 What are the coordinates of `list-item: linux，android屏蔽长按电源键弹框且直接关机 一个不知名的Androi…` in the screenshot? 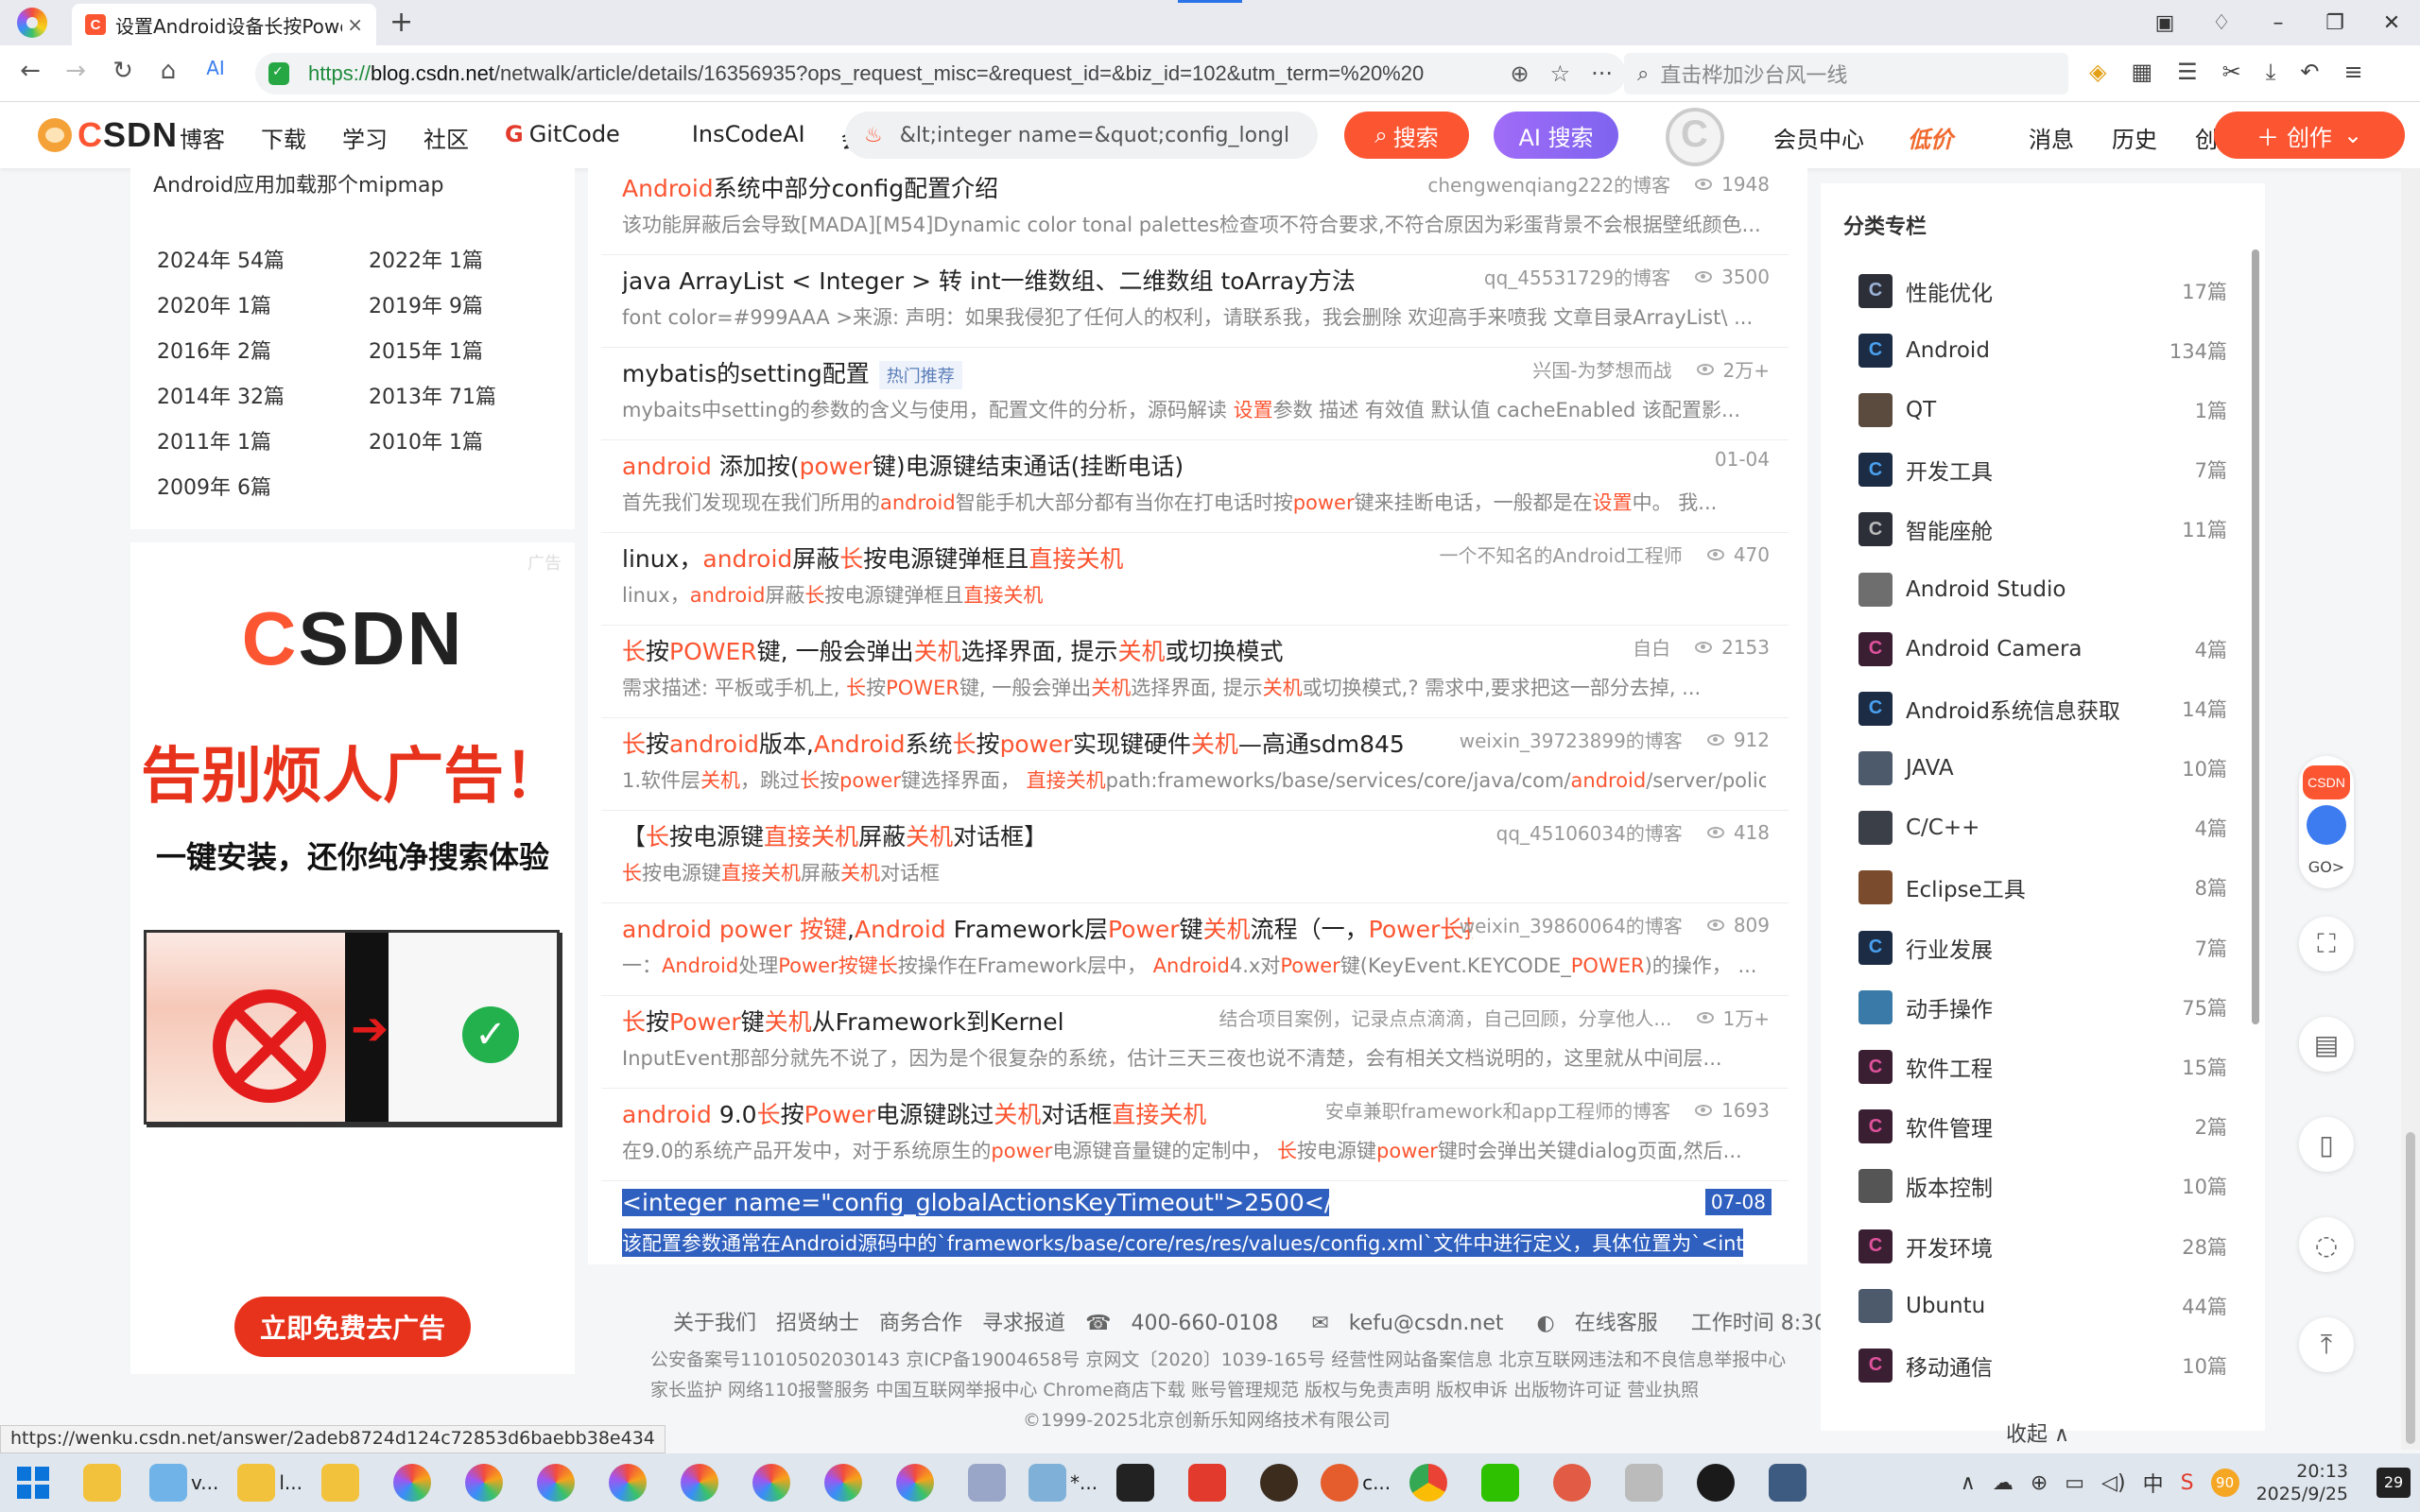 It's located at (1195, 579).